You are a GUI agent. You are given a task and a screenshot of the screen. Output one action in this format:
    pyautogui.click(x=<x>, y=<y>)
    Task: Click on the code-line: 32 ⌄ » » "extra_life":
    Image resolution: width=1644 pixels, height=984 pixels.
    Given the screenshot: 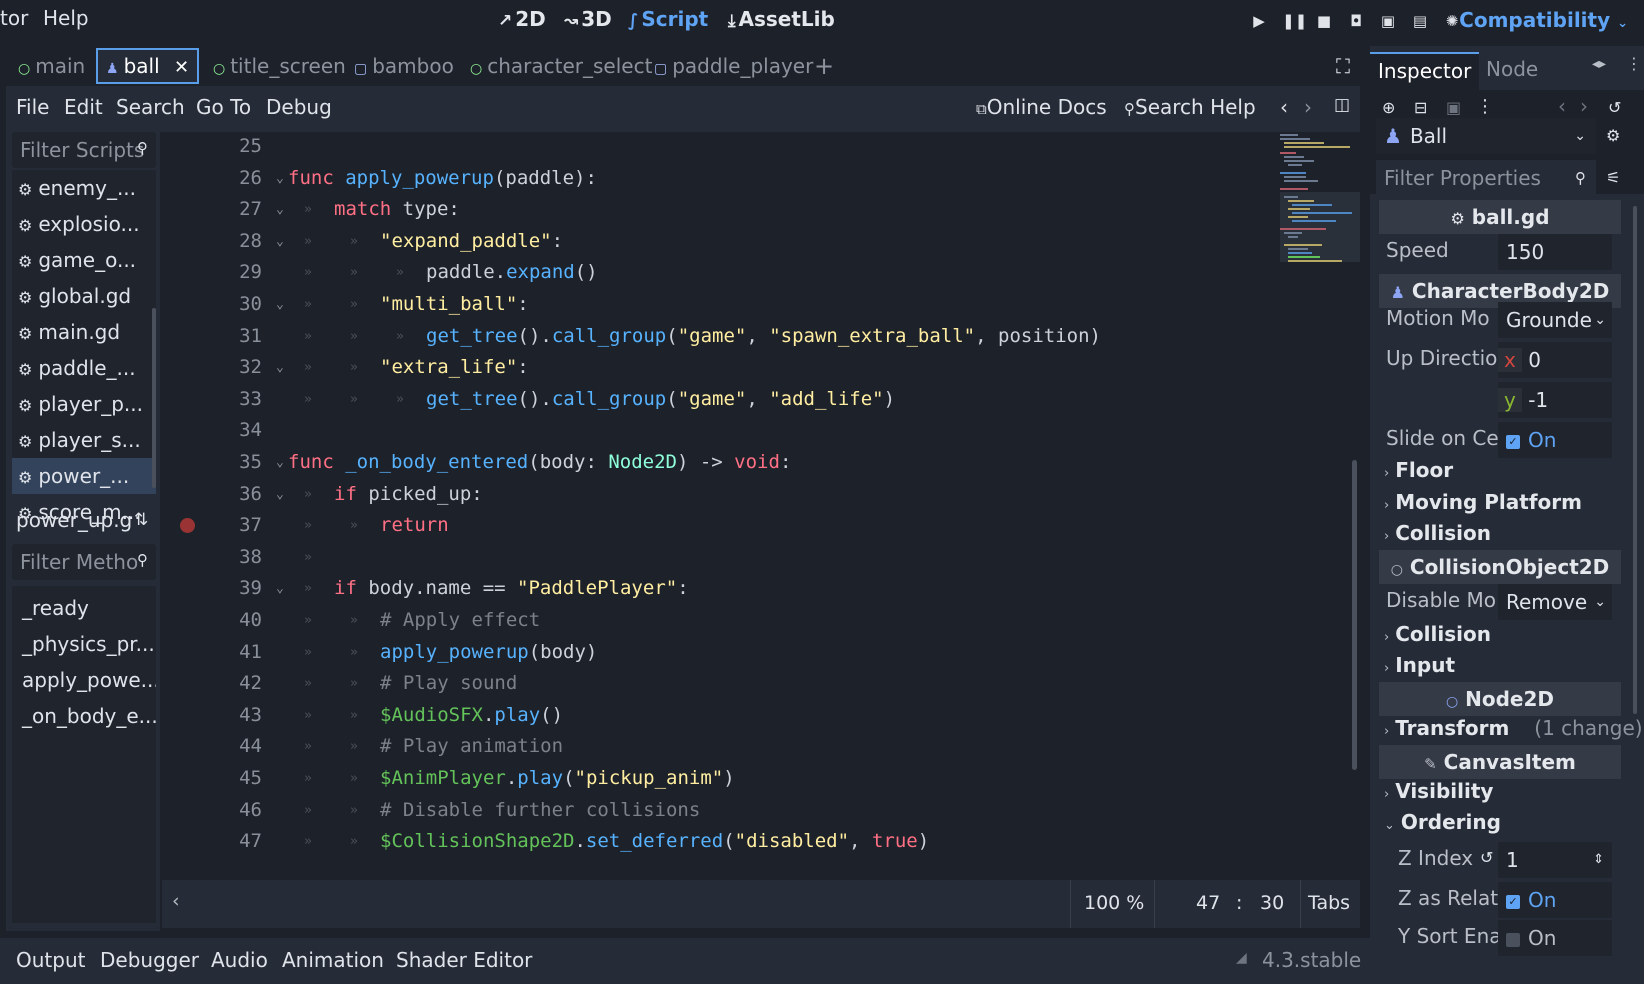 What is the action you would take?
    pyautogui.click(x=712, y=367)
    